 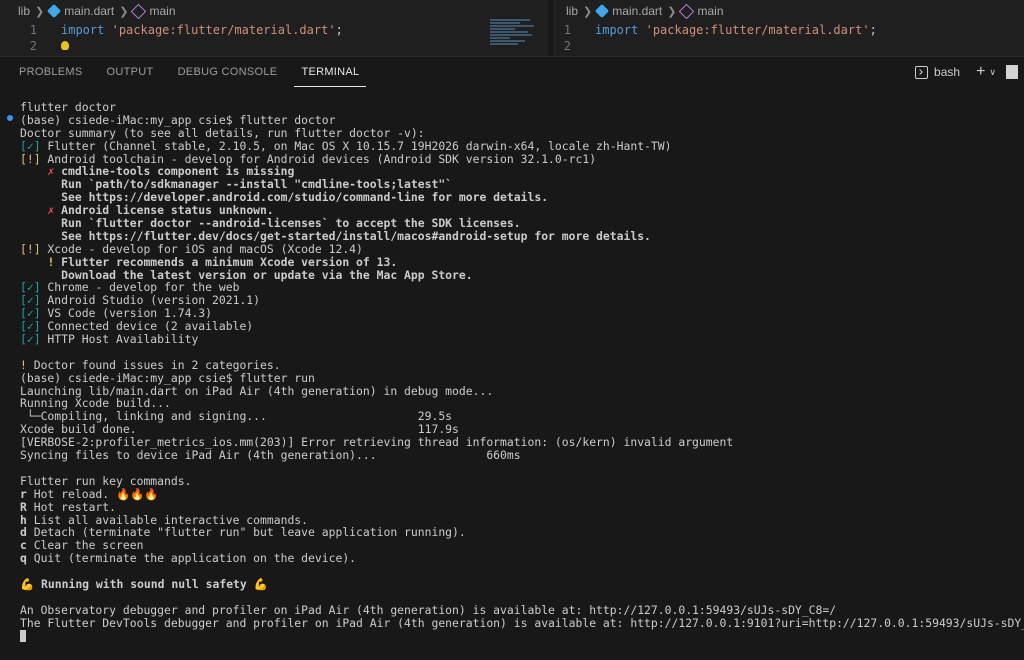 I want to click on terminal-line: [✓] HTTP Host Availability, so click(x=522, y=339).